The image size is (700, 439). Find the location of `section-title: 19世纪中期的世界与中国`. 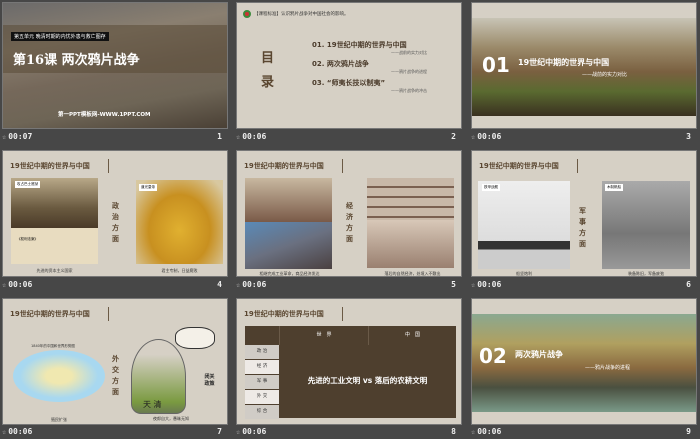

section-title: 19世纪中期的世界与中国 is located at coordinates (564, 62).